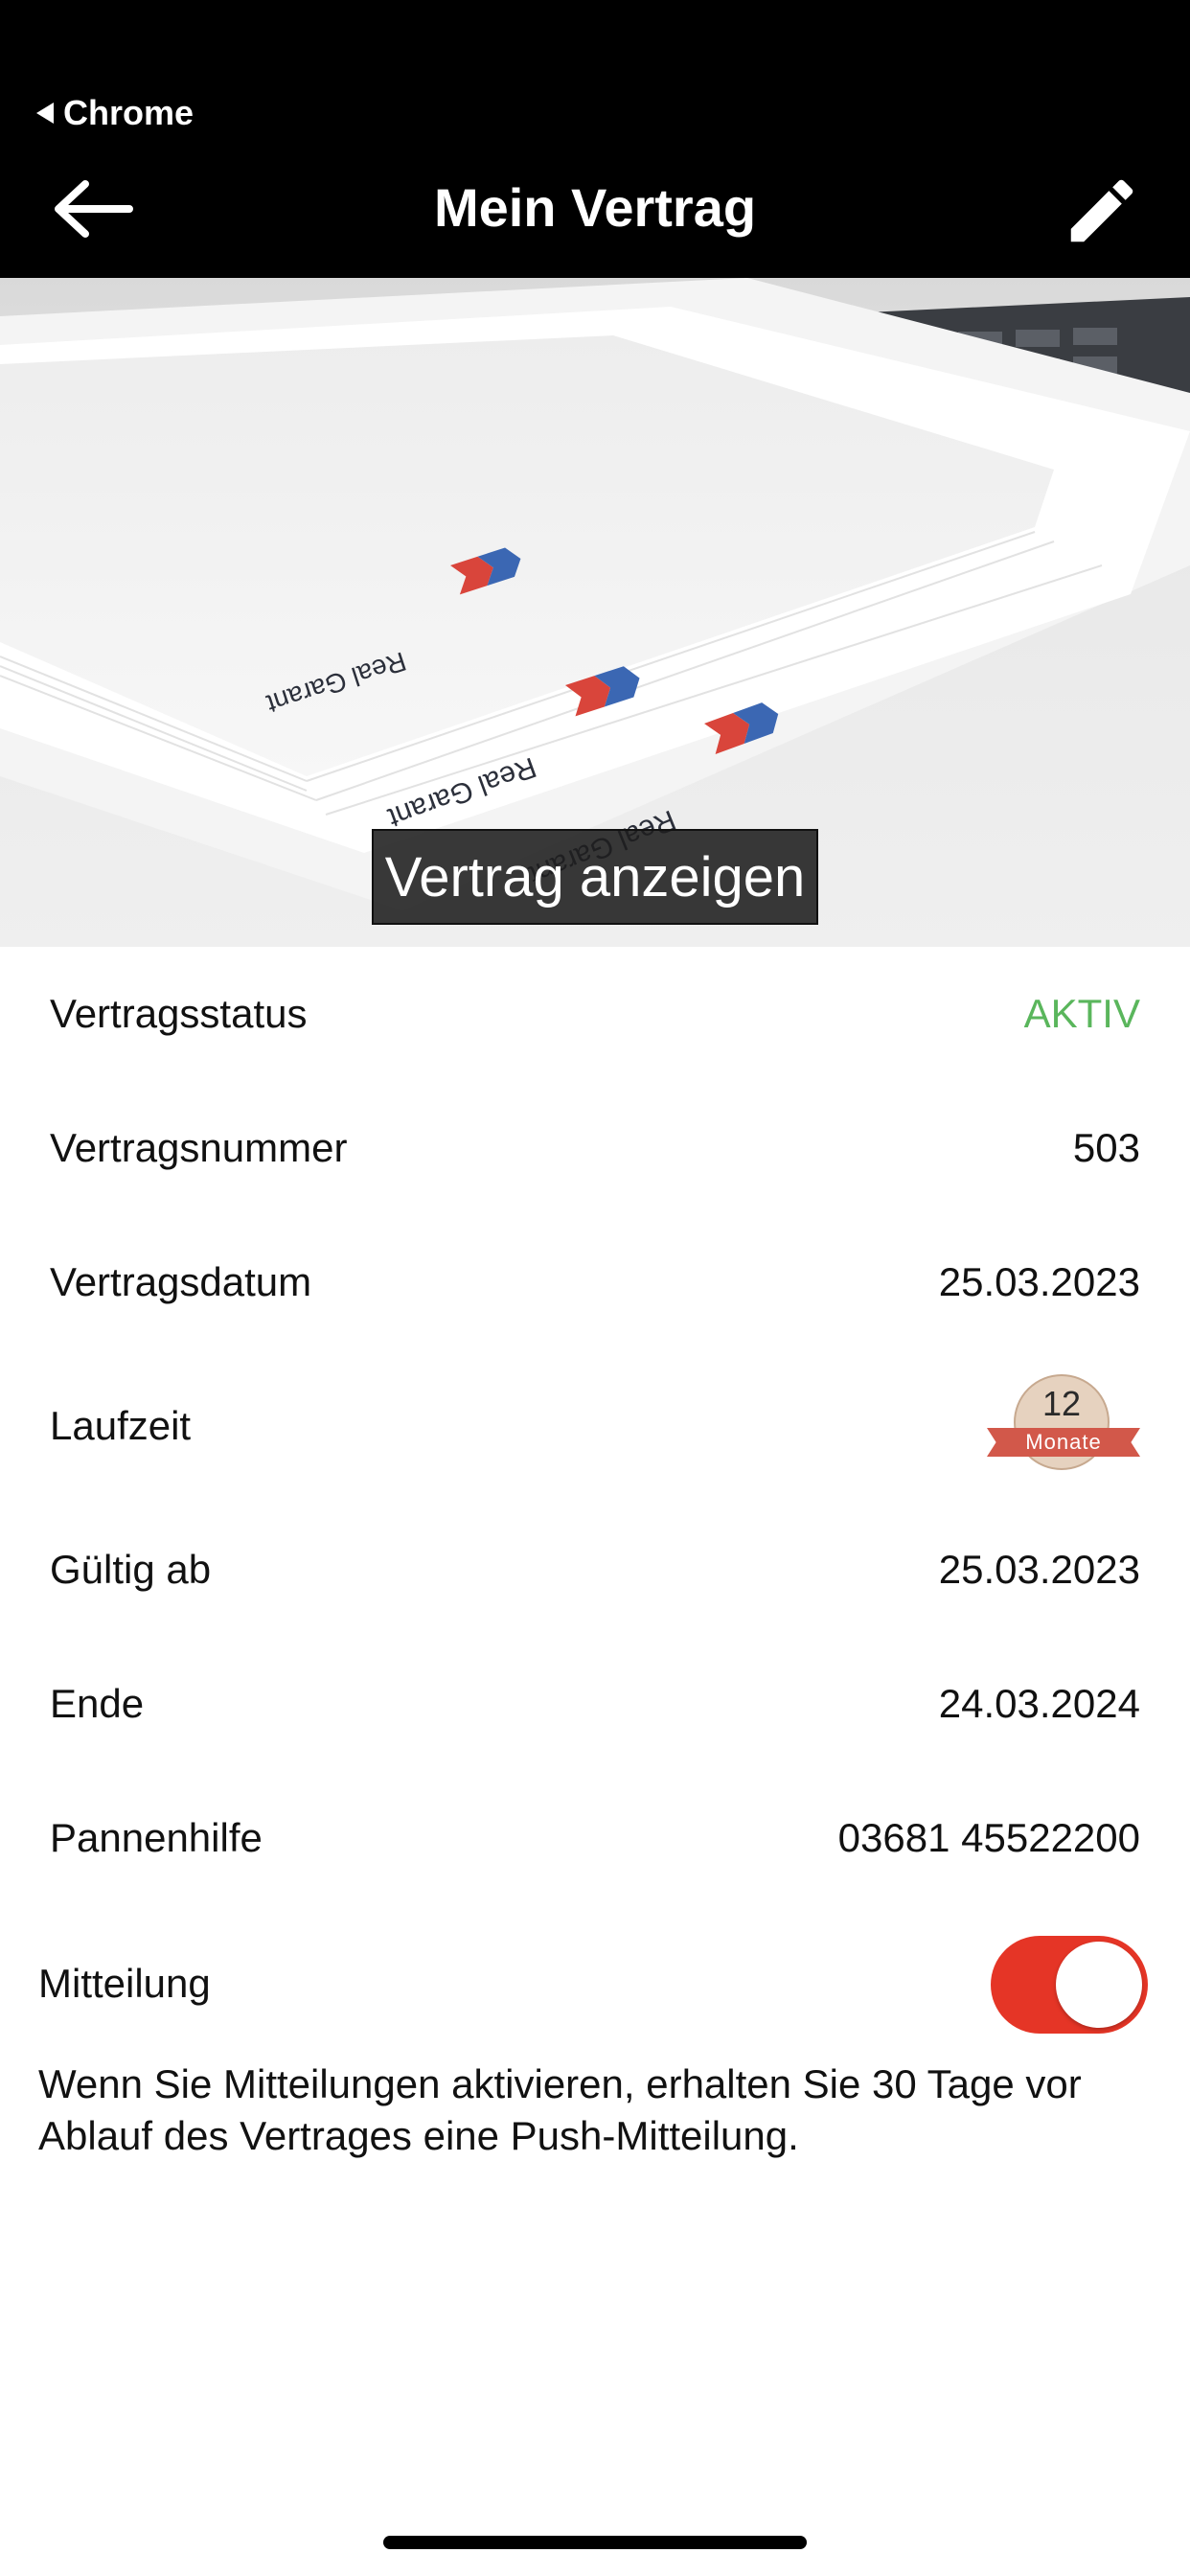  I want to click on duration-badge: 12 Monate, so click(1064, 1426).